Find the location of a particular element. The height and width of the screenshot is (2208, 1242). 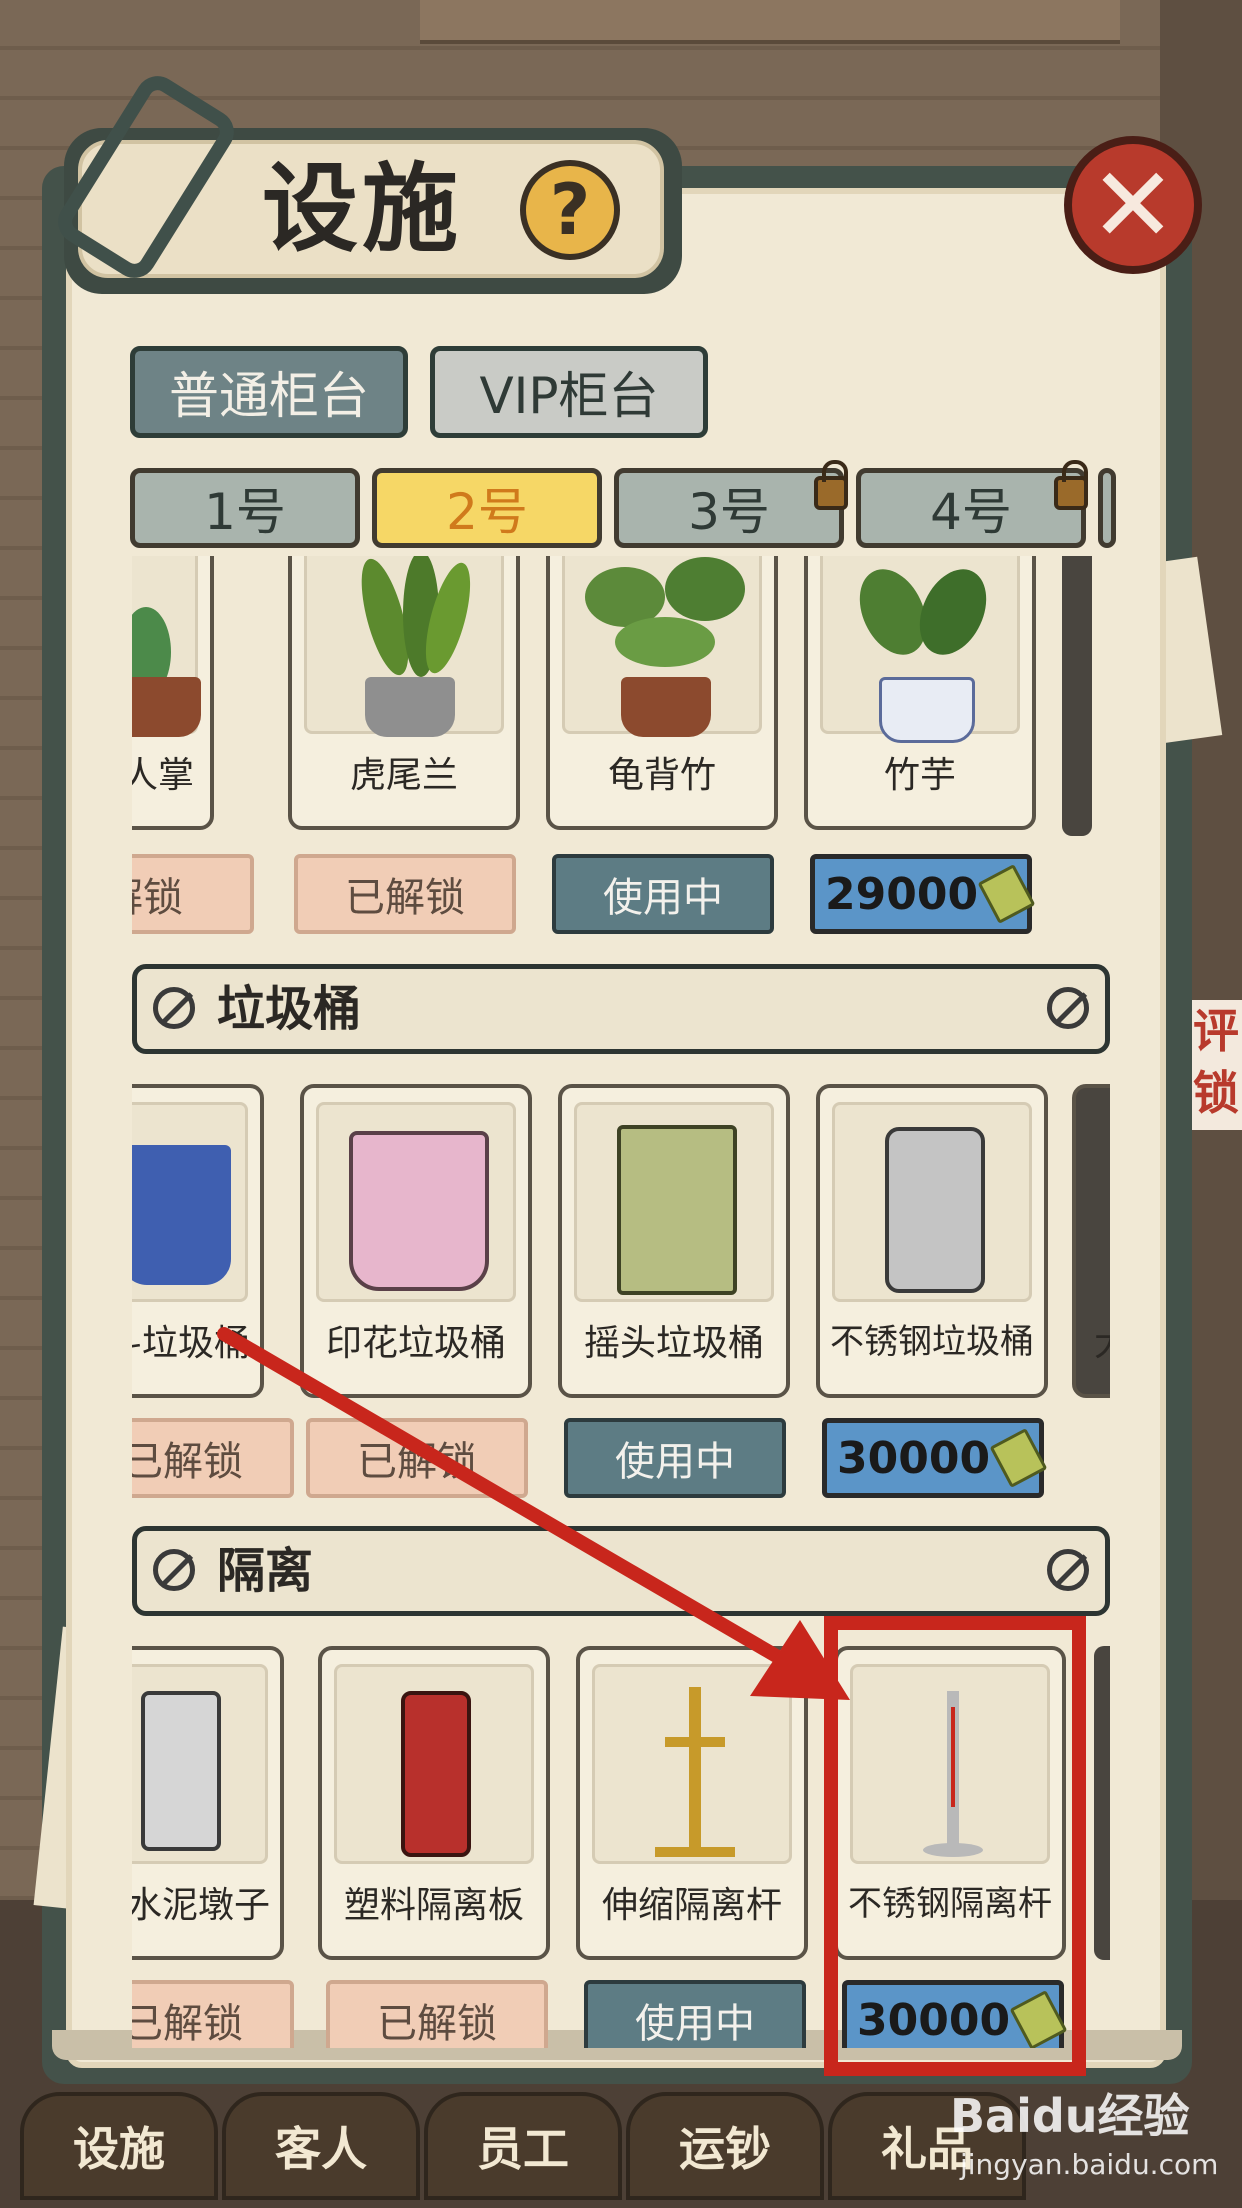

annotation-highlight-box is located at coordinates (955, 1846).